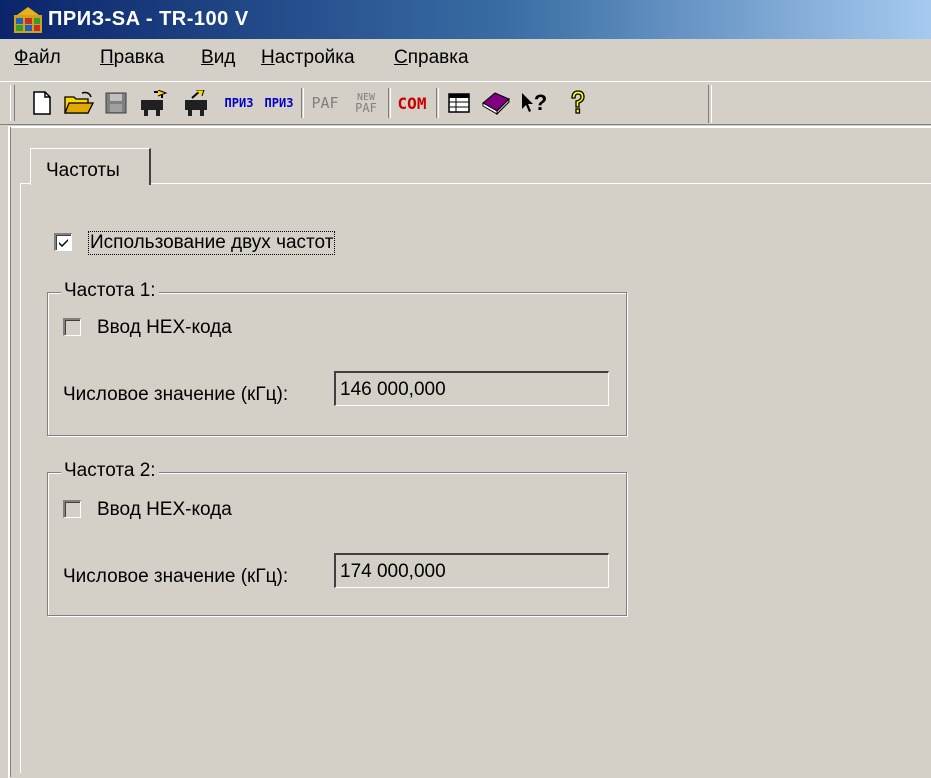  Describe the element at coordinates (197, 103) in the screenshot. I see `write-device-icon` at that location.